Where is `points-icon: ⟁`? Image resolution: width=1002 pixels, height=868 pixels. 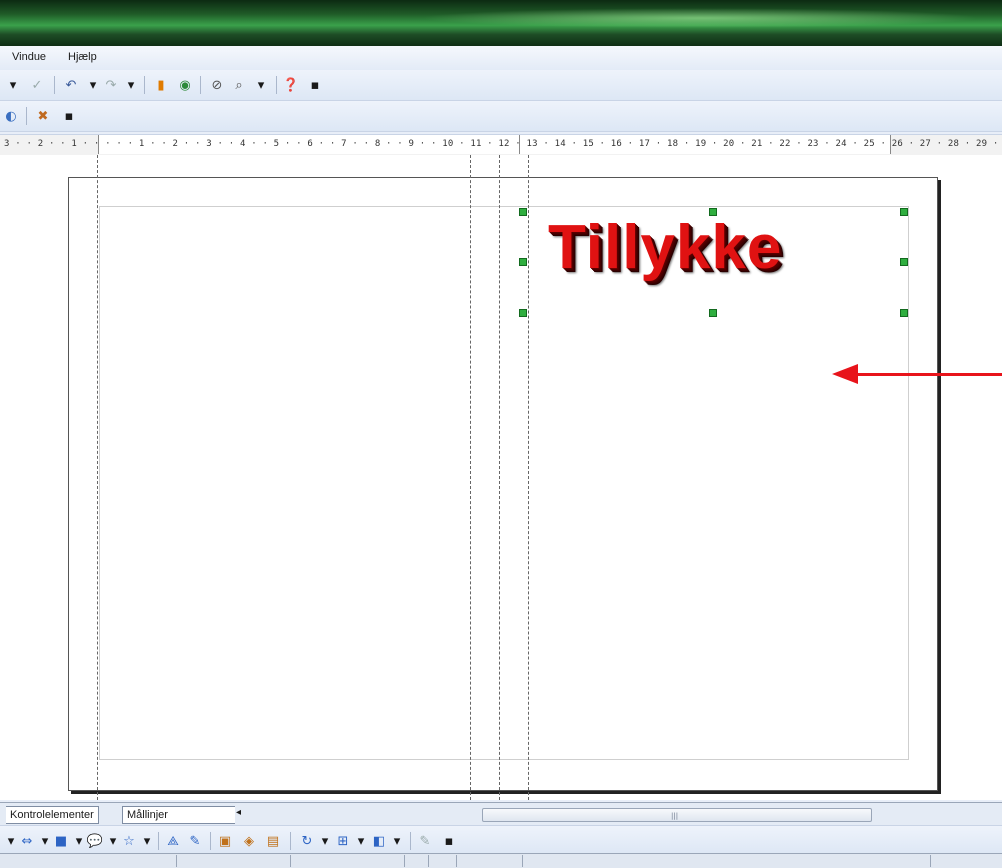 points-icon: ⟁ is located at coordinates (173, 841).